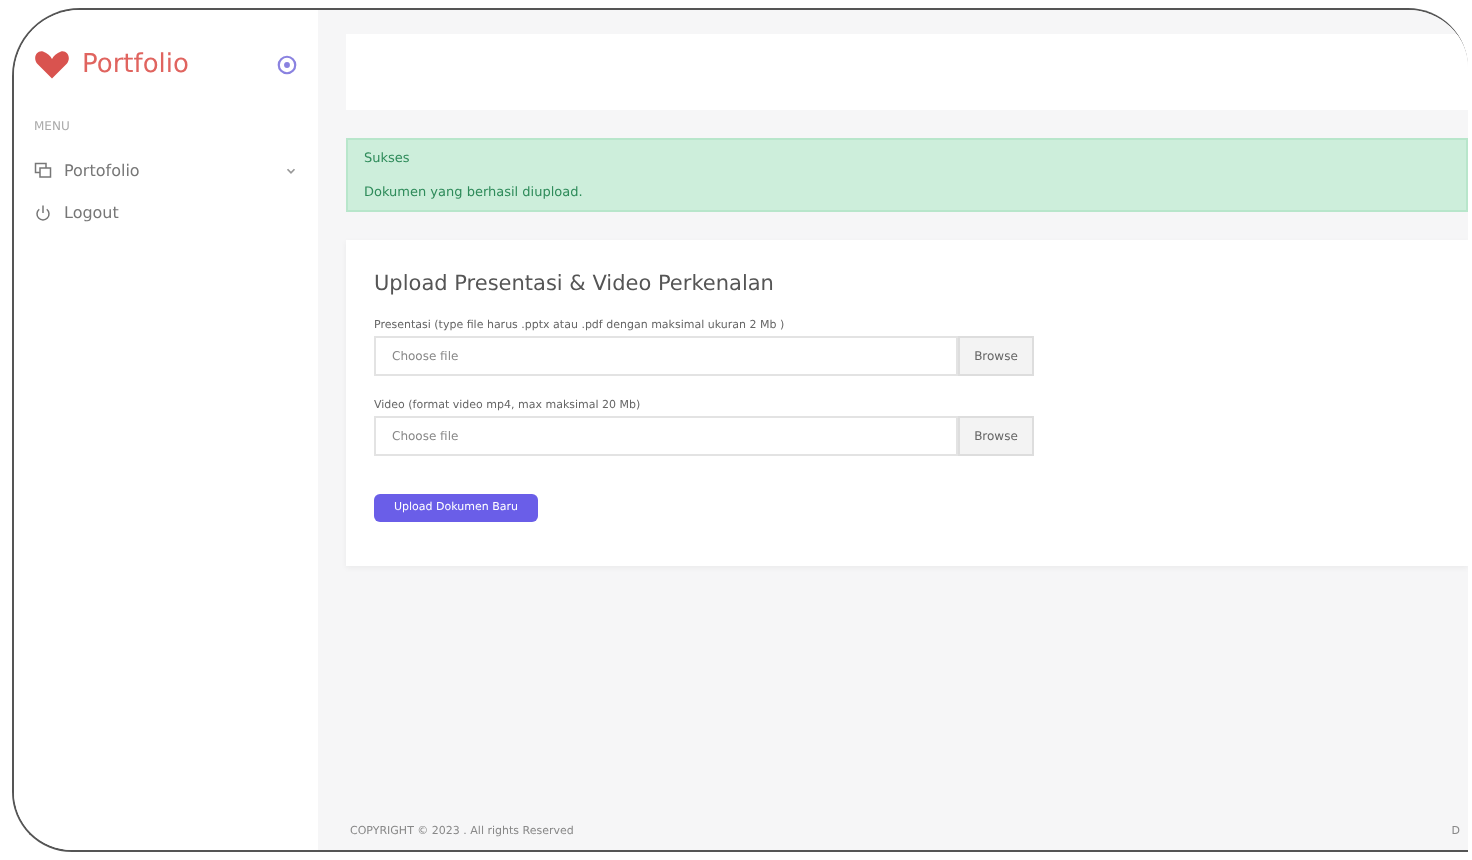 This screenshot has height=860, width=1472. What do you see at coordinates (166, 171) in the screenshot?
I see `sidebar-item: Portofolio` at bounding box center [166, 171].